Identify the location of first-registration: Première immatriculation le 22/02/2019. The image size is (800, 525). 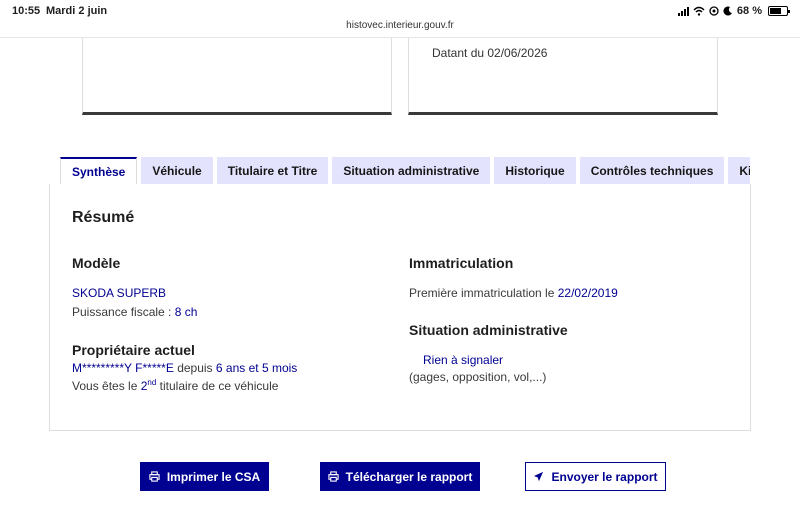
(513, 293).